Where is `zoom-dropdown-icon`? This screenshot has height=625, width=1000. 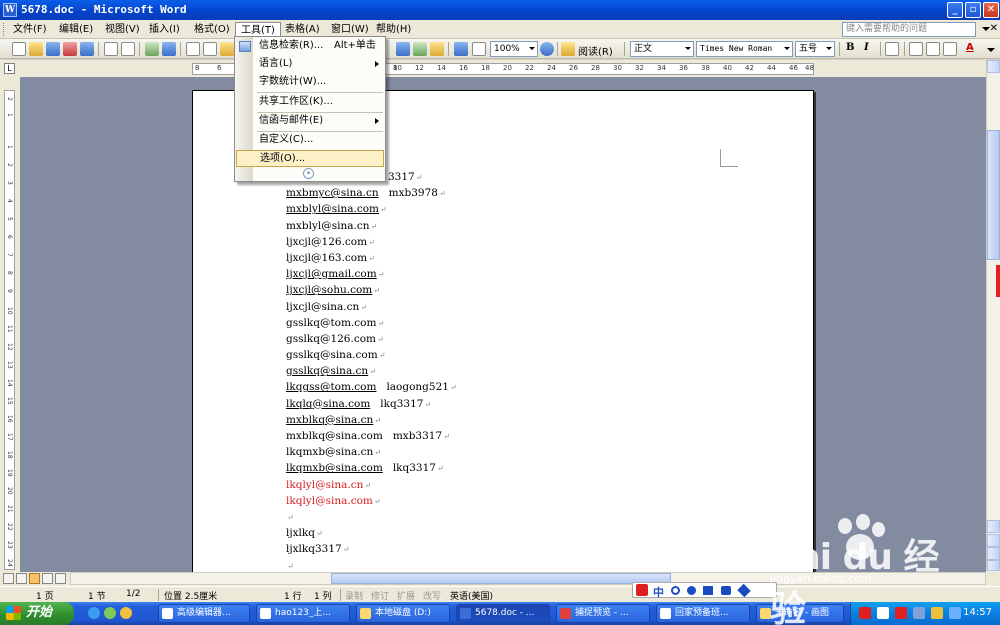 zoom-dropdown-icon is located at coordinates (532, 49).